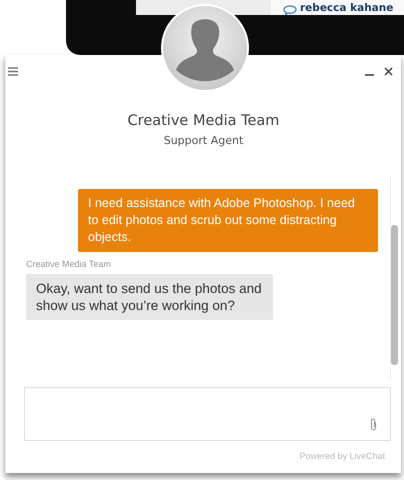 The image size is (404, 480). Describe the element at coordinates (207, 414) in the screenshot. I see `message-input` at that location.